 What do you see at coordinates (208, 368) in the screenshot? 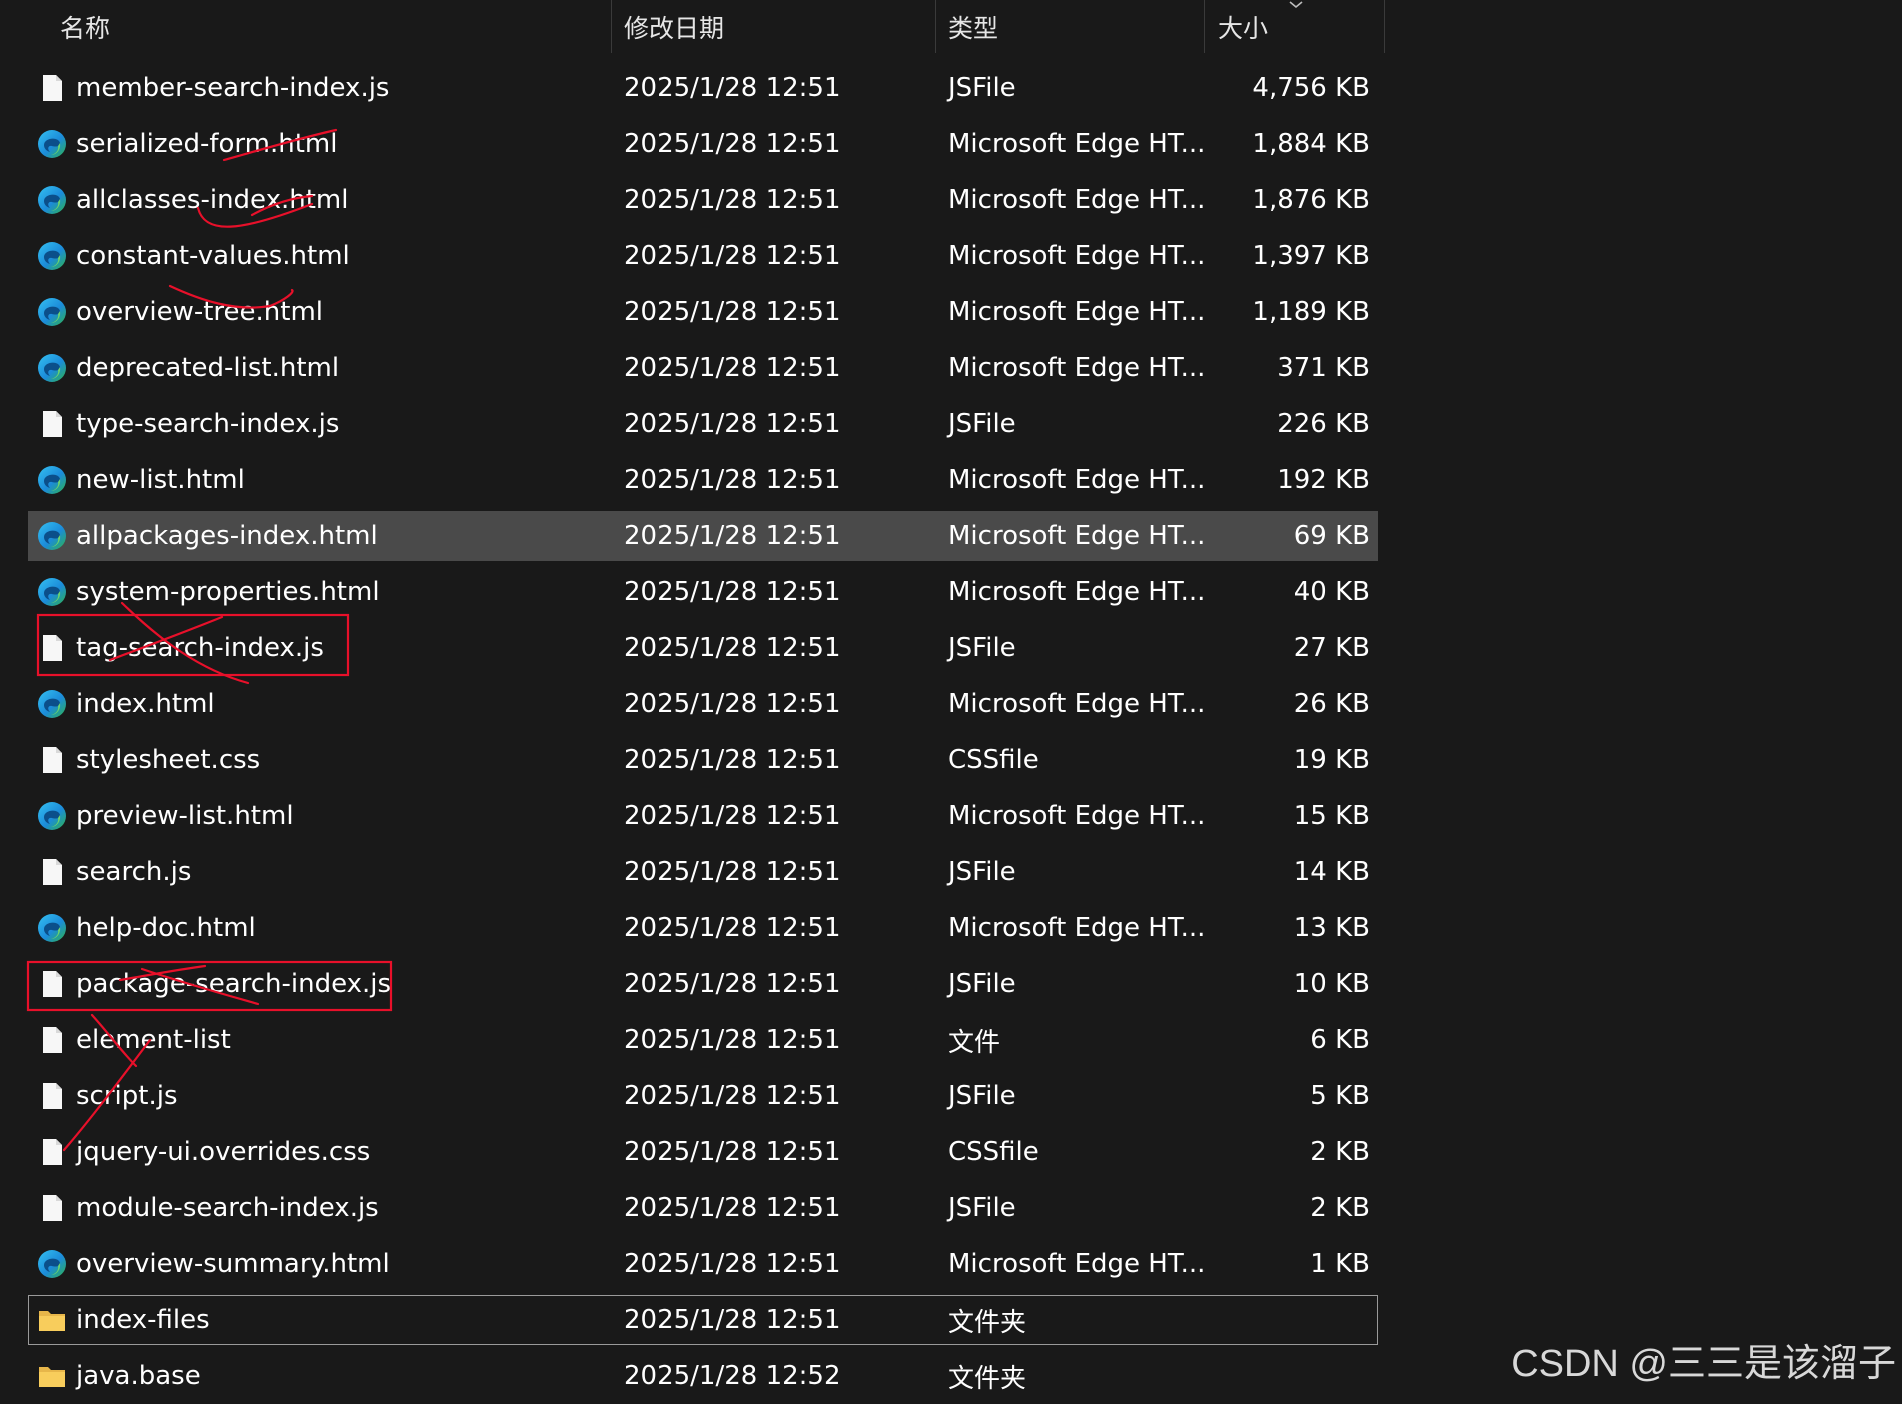
I see `file-name: deprecated-list.html` at bounding box center [208, 368].